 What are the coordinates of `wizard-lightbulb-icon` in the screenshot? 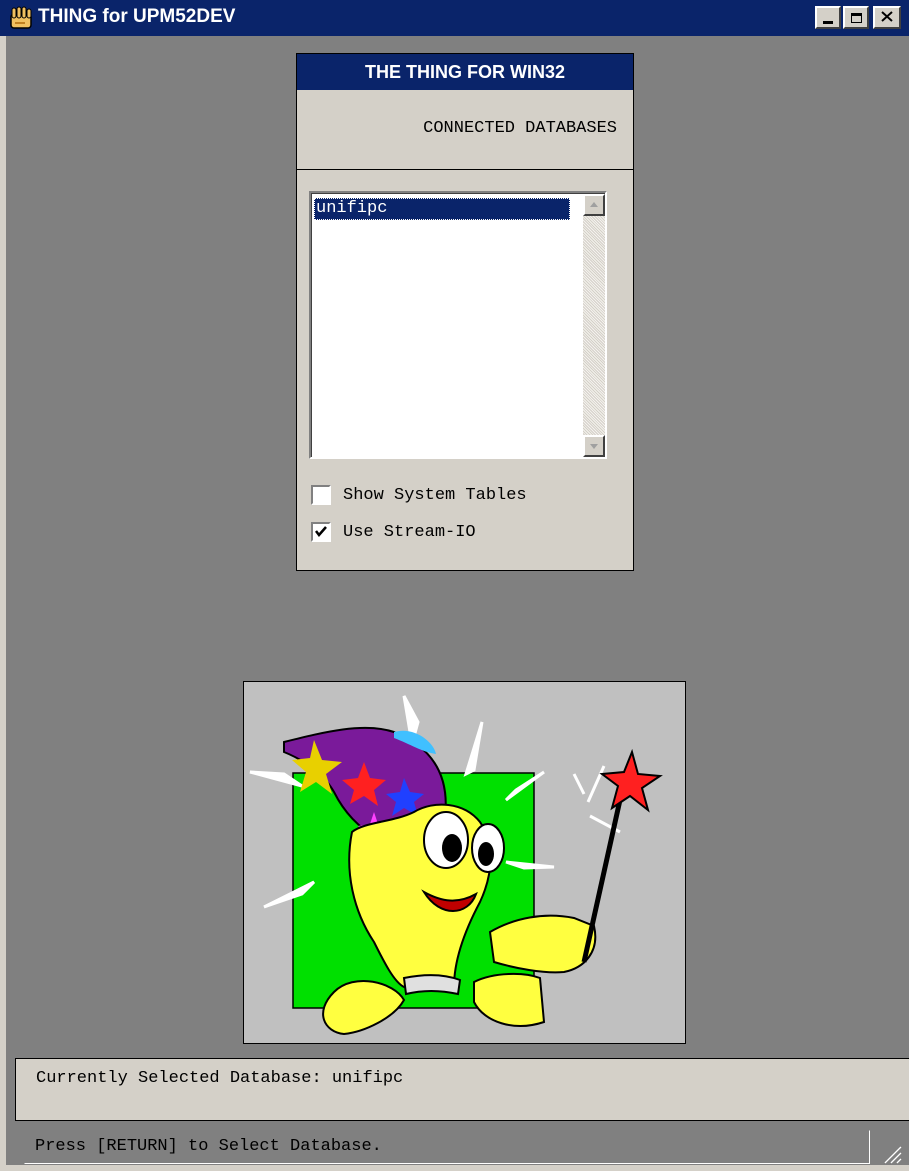 It's located at (456, 865).